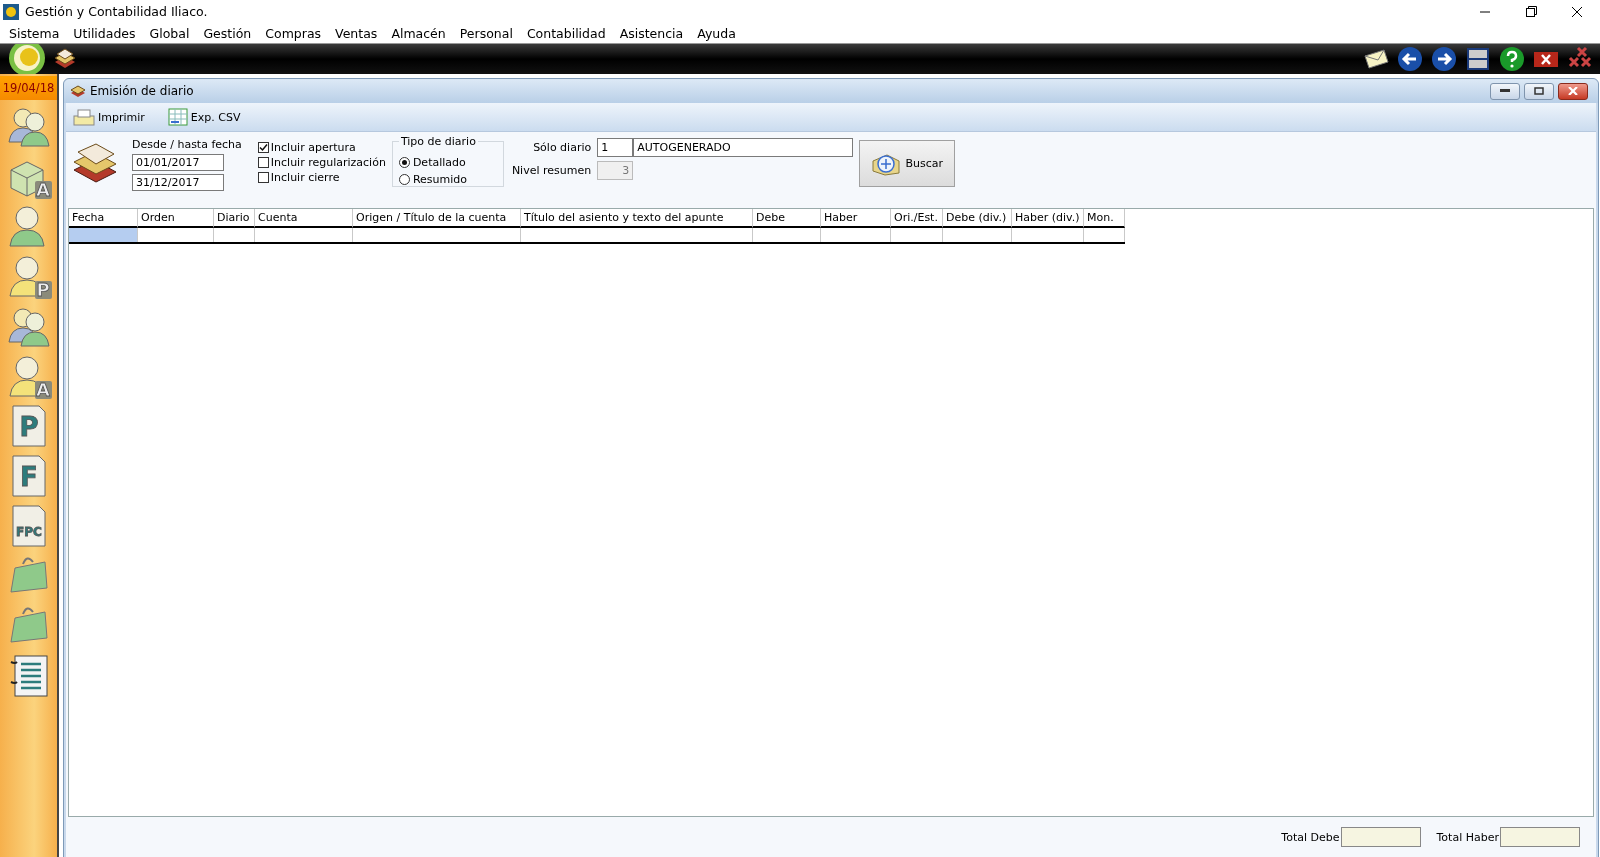 The width and height of the screenshot is (1600, 857). What do you see at coordinates (103, 235) in the screenshot?
I see `table-cell` at bounding box center [103, 235].